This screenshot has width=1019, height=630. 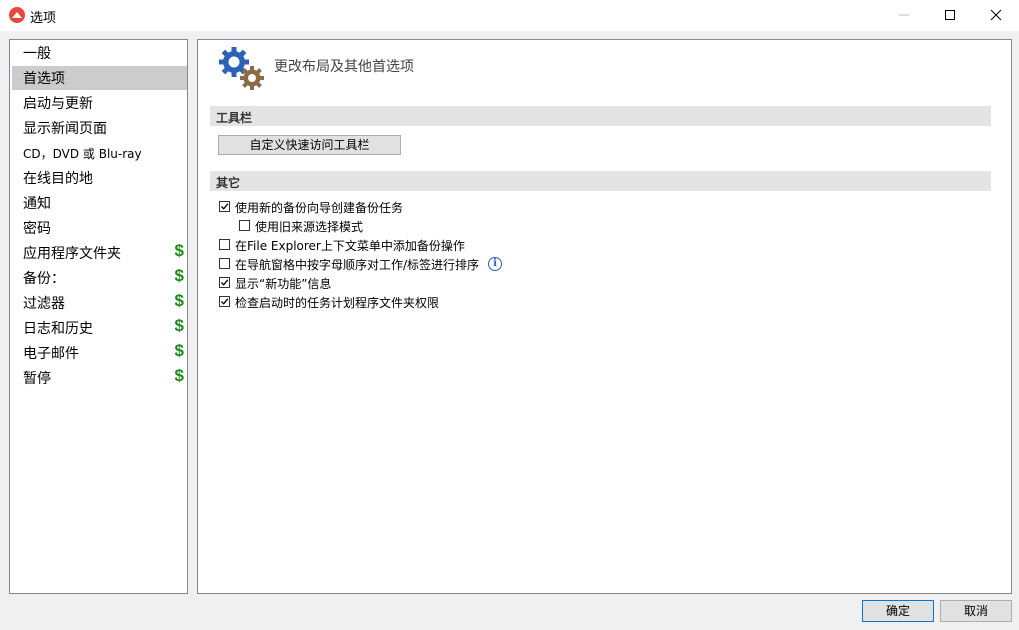 What do you see at coordinates (344, 67) in the screenshot?
I see `page-heading: 更改布局及其他首选项` at bounding box center [344, 67].